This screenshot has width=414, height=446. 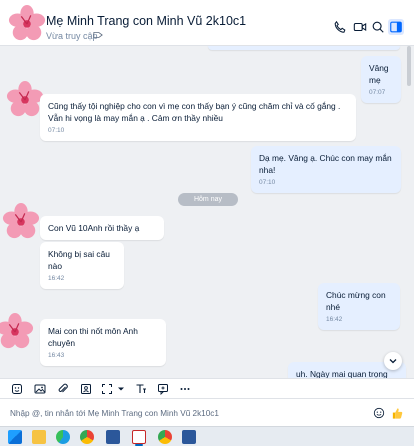 I want to click on emoji-icon, so click(x=379, y=413).